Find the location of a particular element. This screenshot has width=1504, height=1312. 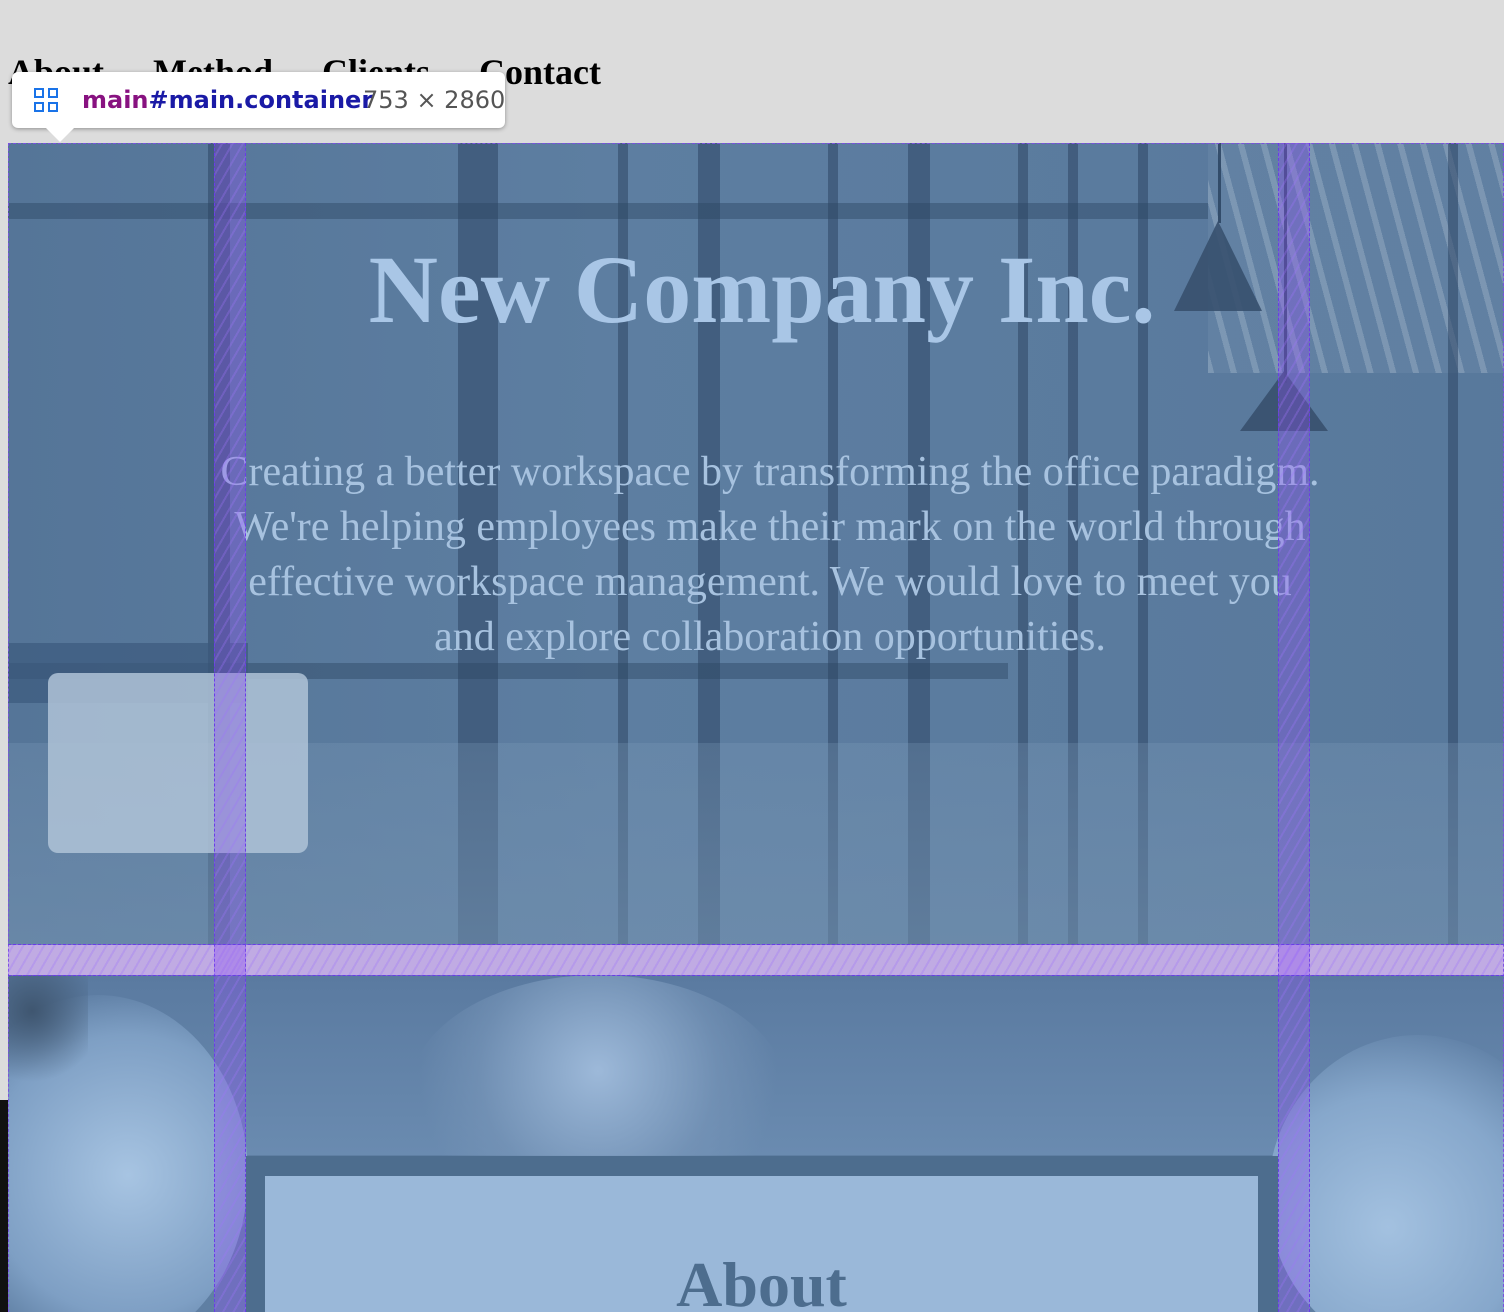

grid-row-gap is located at coordinates (756, 960).